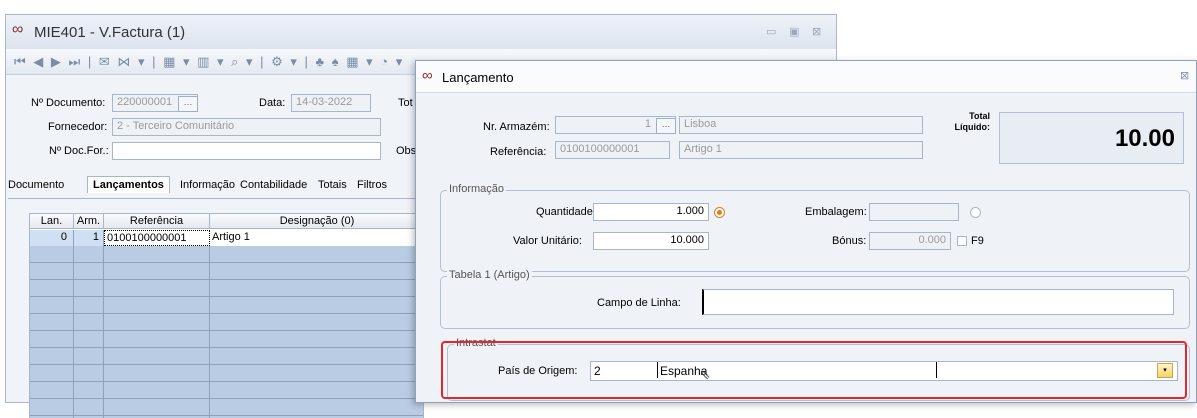 The width and height of the screenshot is (1197, 418). What do you see at coordinates (246, 127) in the screenshot?
I see `supplier-field: 2 - Terceiro Comunitário` at bounding box center [246, 127].